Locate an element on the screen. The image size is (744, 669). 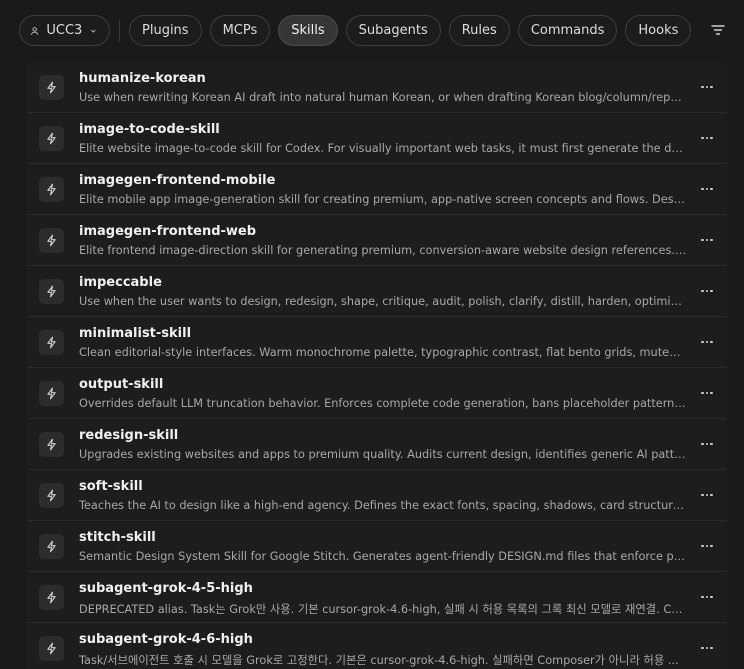
tab-mcps: MCPs is located at coordinates (240, 30).